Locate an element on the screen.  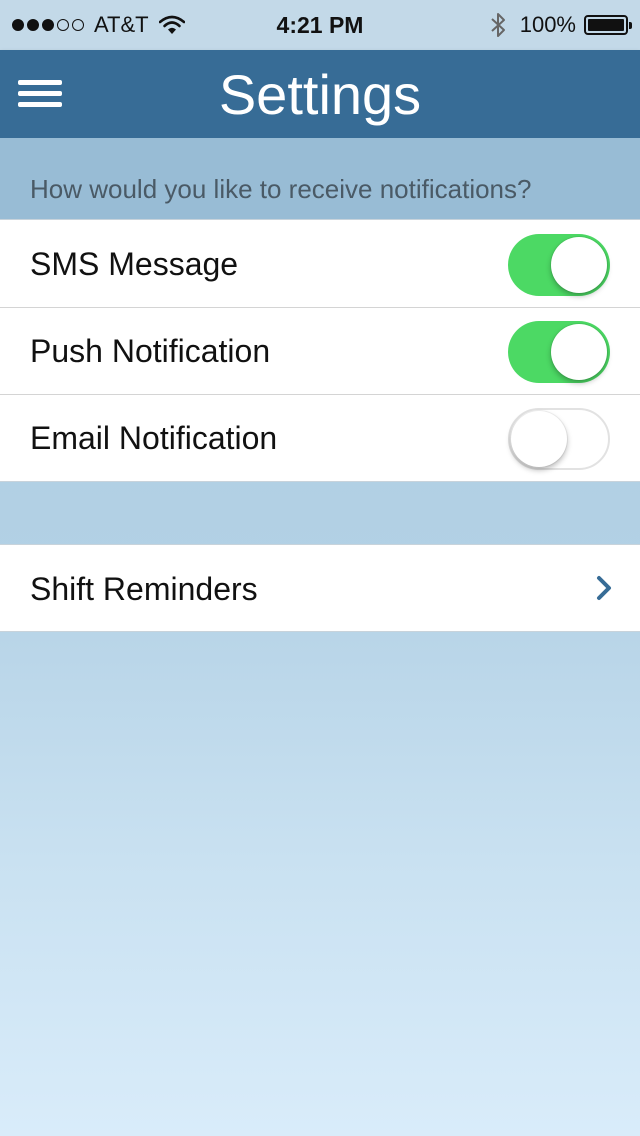
battery-fill is located at coordinates (606, 25).